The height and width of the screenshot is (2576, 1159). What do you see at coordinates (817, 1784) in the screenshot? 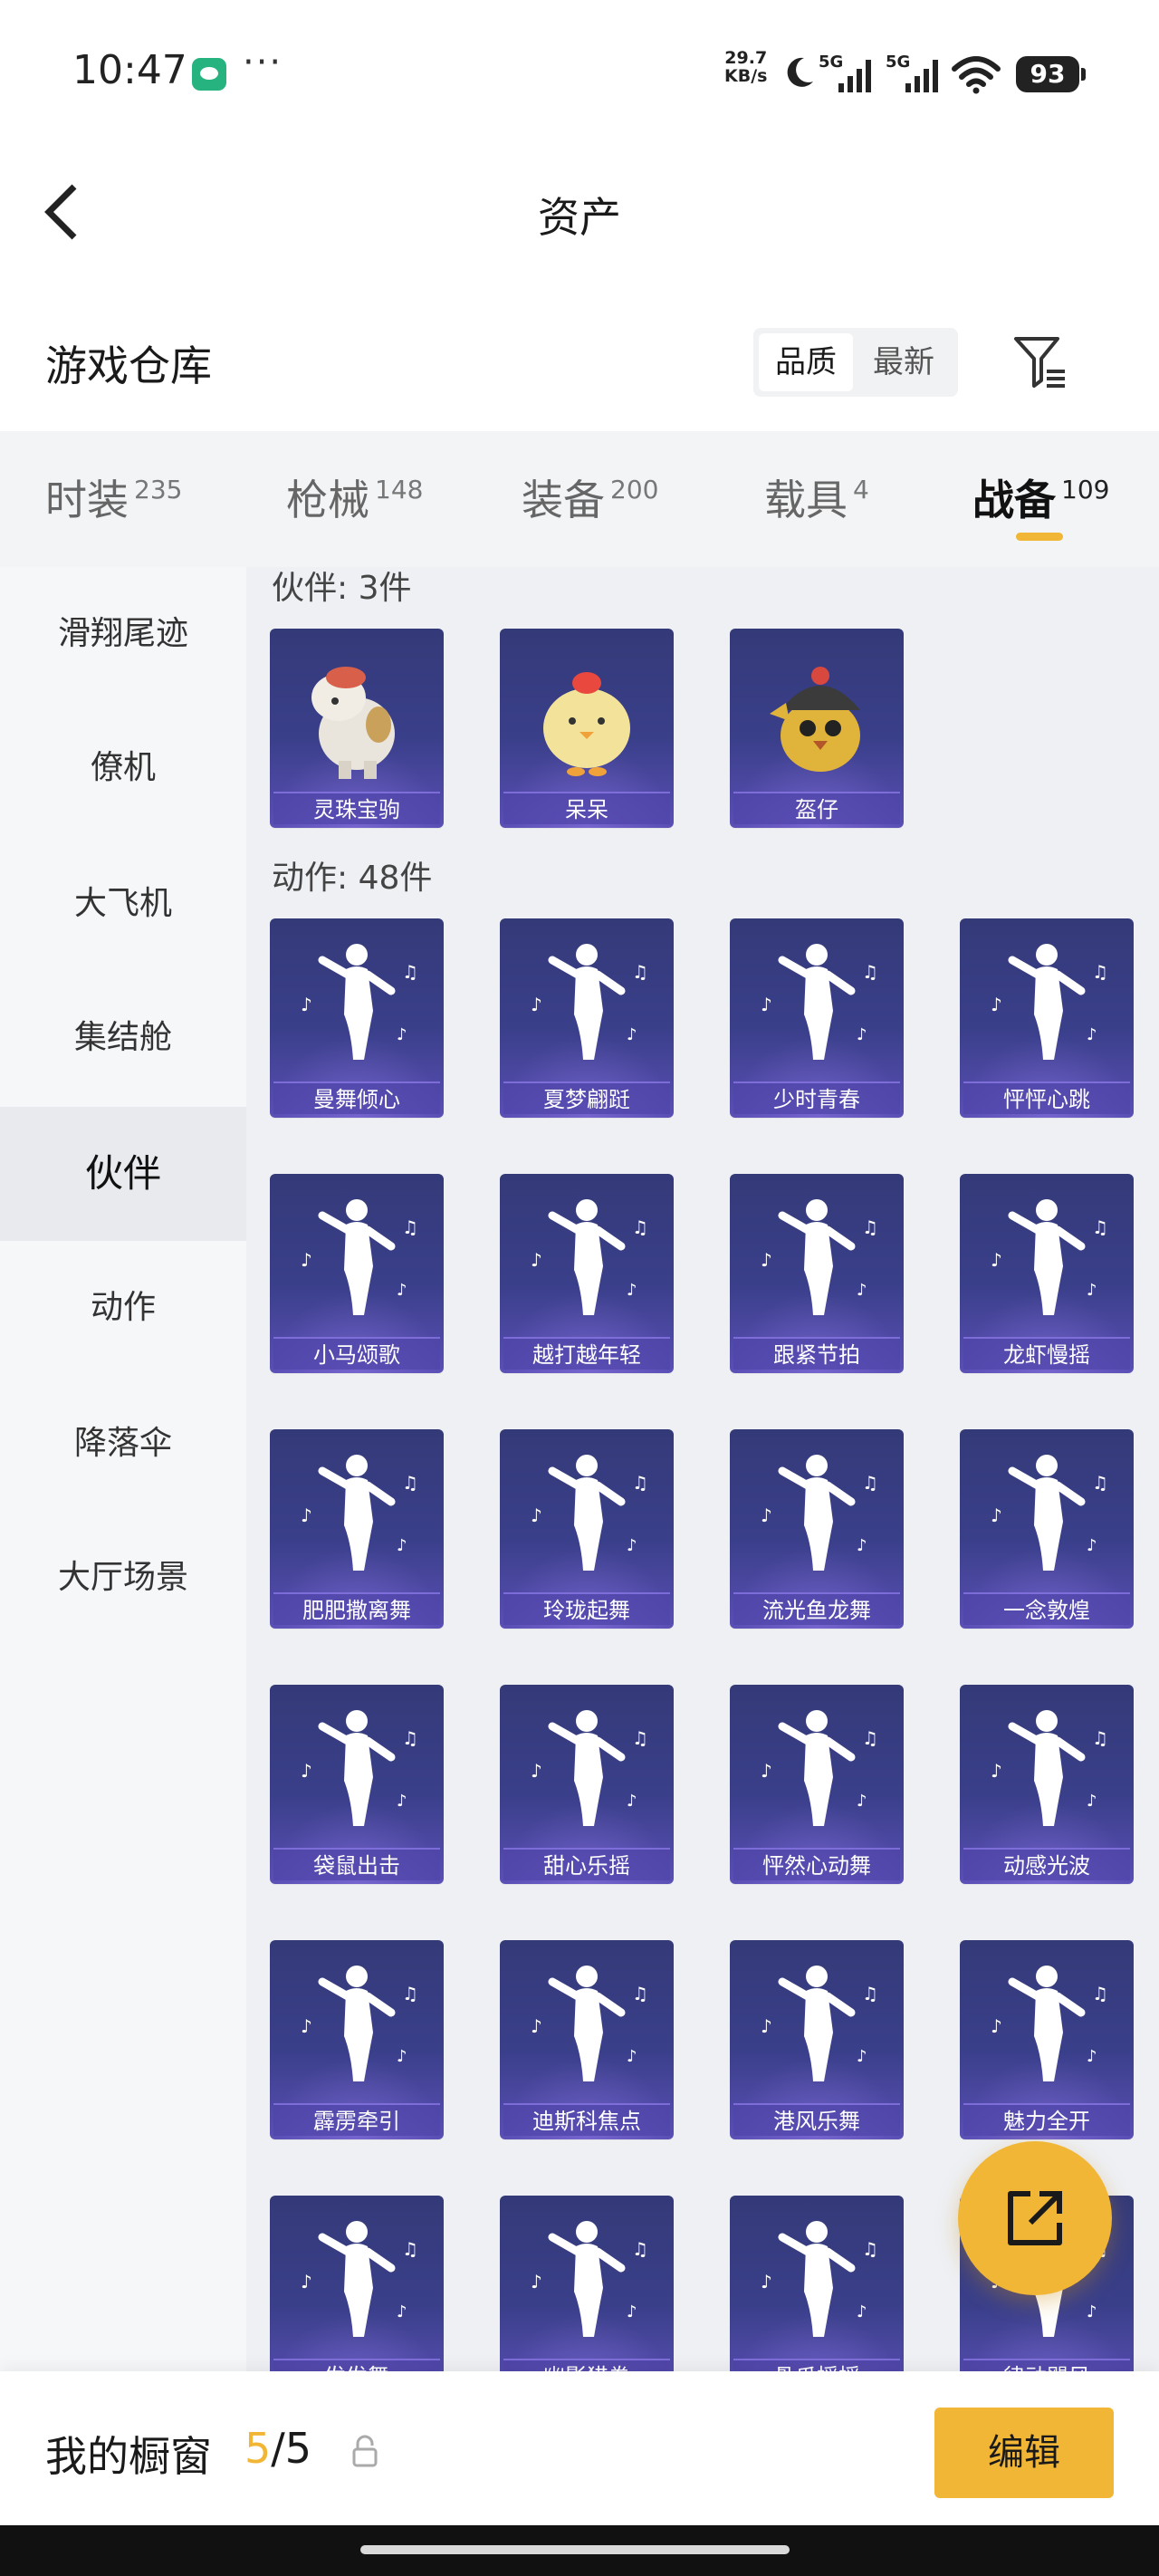
I see `emote-card: ♪ ♫ ♪ 怦然心动舞` at bounding box center [817, 1784].